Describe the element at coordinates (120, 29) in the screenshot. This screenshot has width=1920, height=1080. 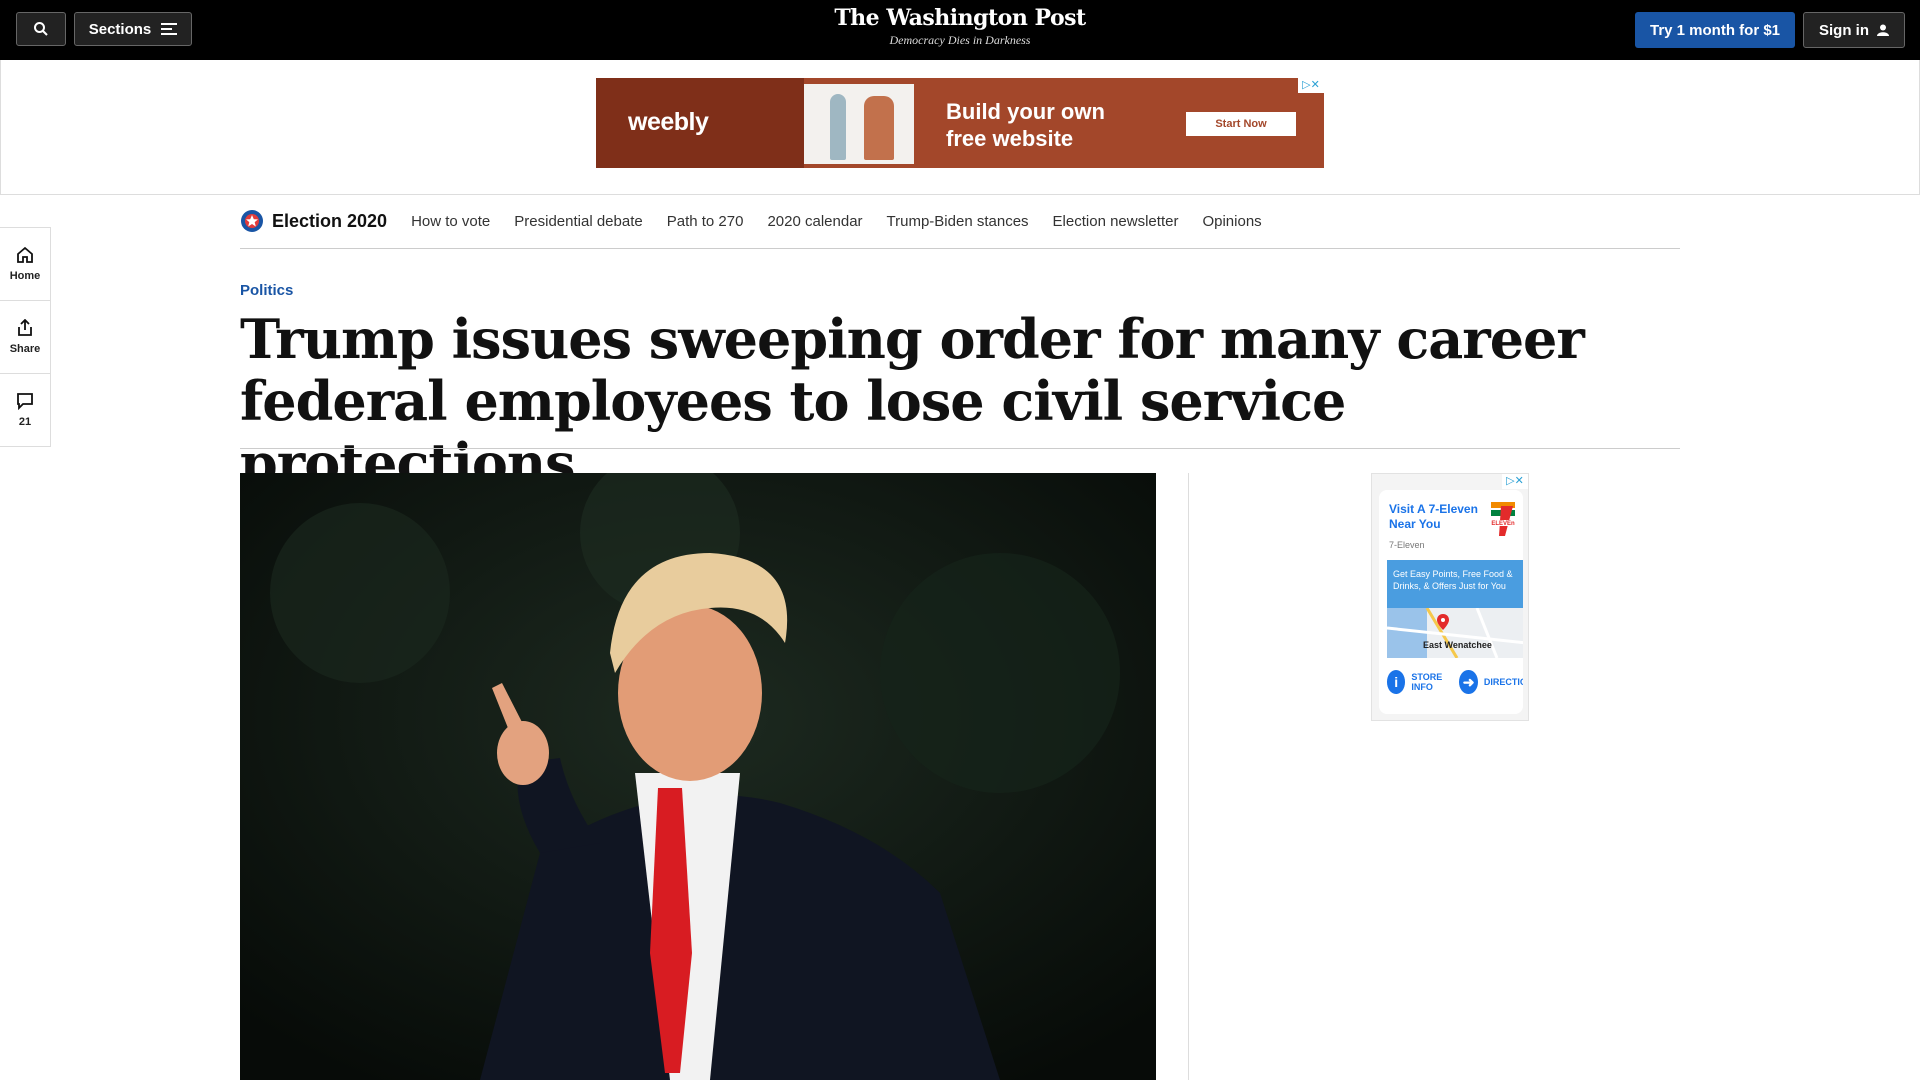
I see `sections-label: Sections` at that location.